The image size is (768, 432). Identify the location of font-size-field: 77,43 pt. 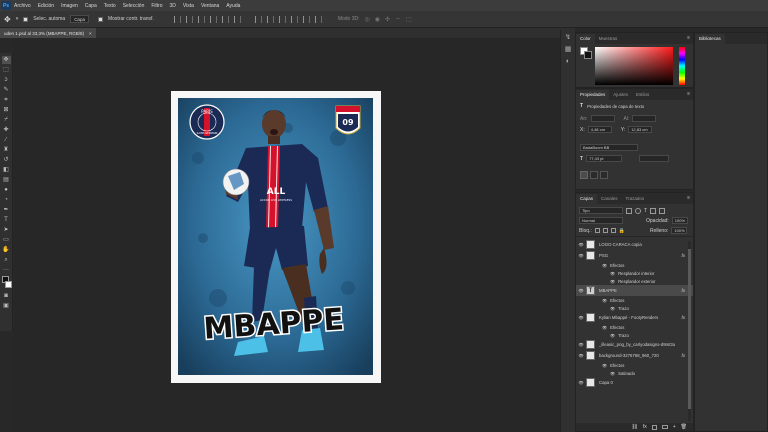
(604, 158).